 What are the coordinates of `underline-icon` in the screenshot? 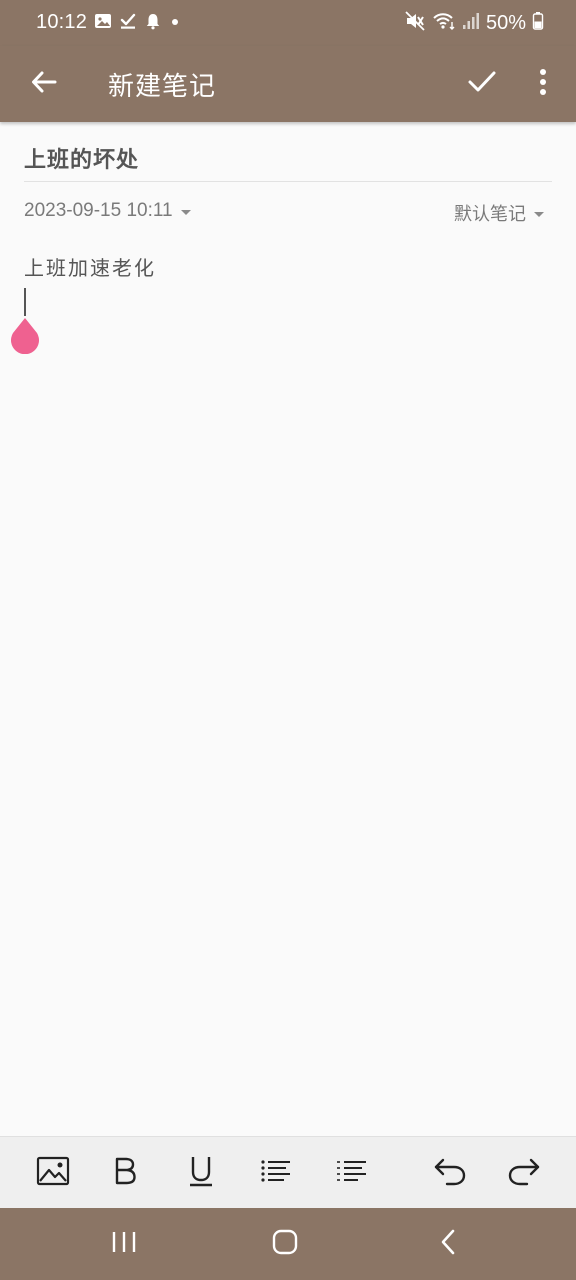 It's located at (201, 1173).